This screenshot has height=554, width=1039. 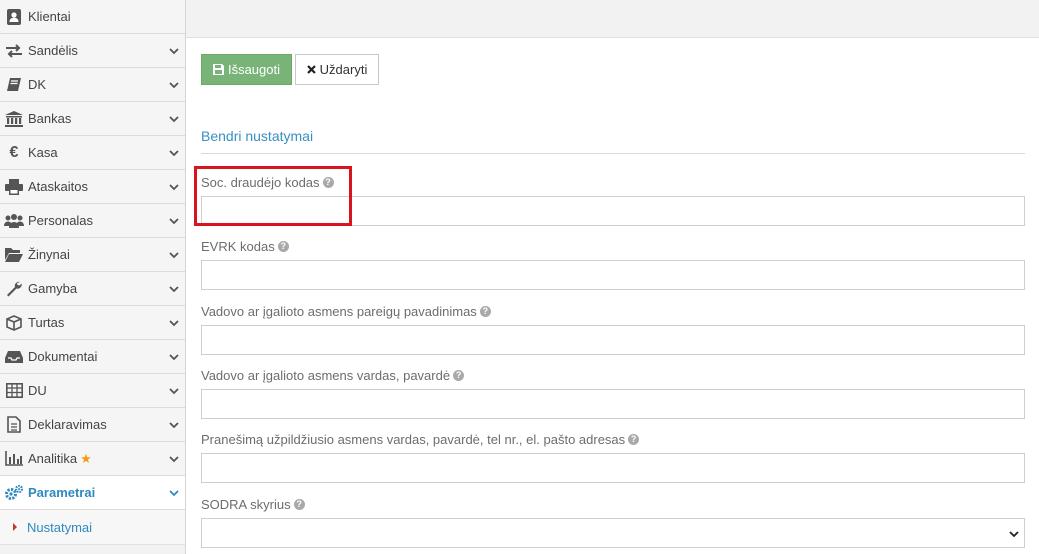 What do you see at coordinates (613, 468) in the screenshot?
I see `pranesima-uzpildziusio-input` at bounding box center [613, 468].